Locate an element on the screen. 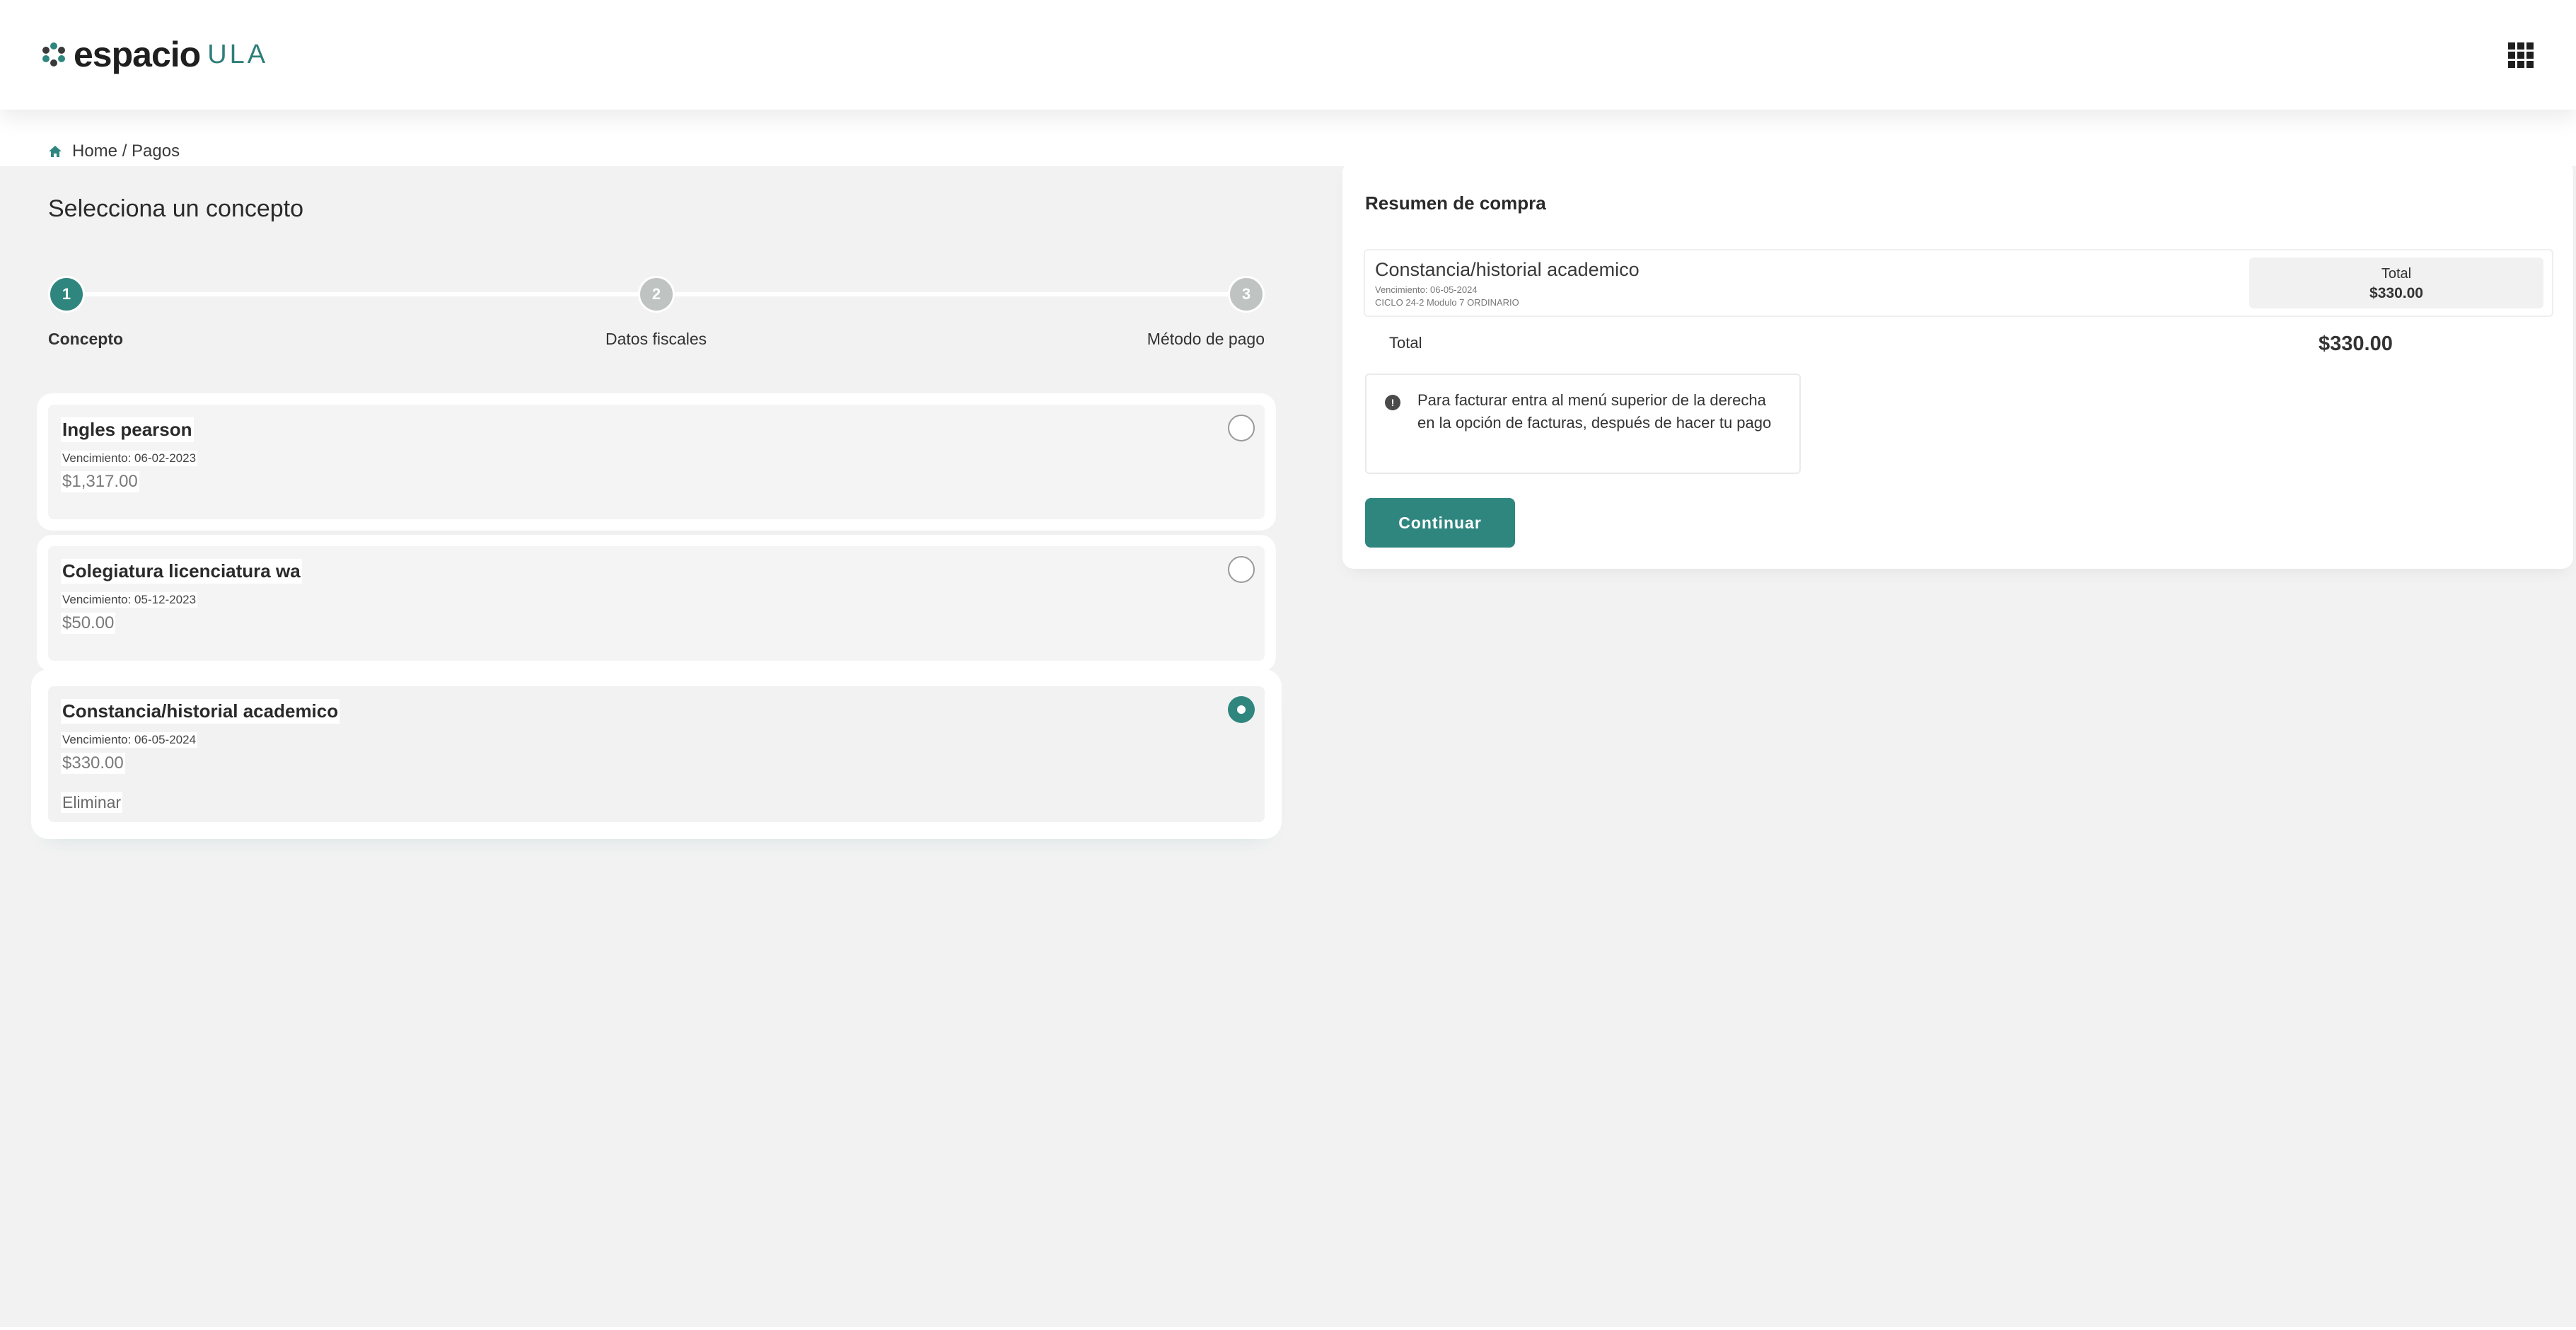 The height and width of the screenshot is (1330, 2576). step-3-circle: 3 is located at coordinates (1246, 294).